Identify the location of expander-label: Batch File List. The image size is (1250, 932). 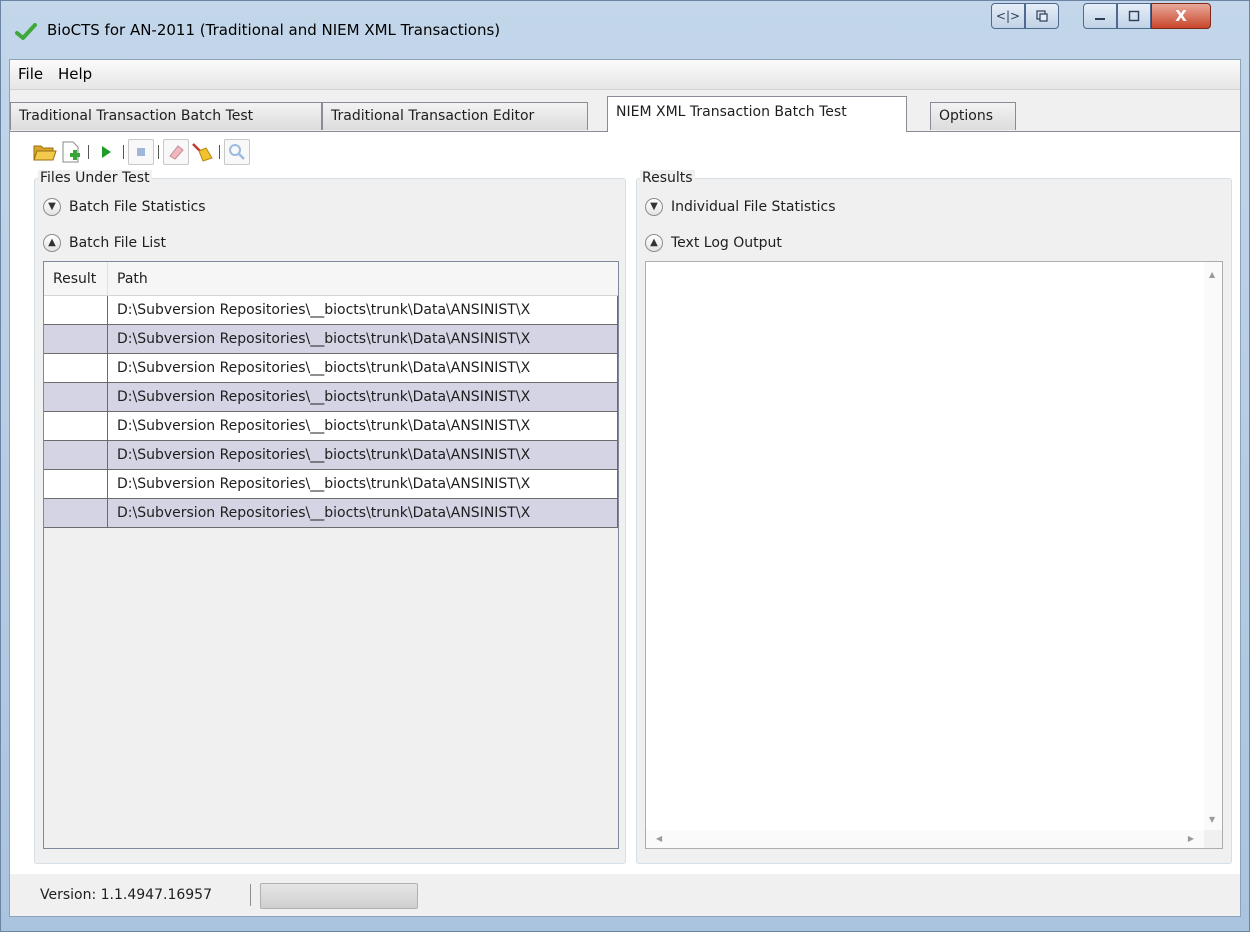
(118, 243).